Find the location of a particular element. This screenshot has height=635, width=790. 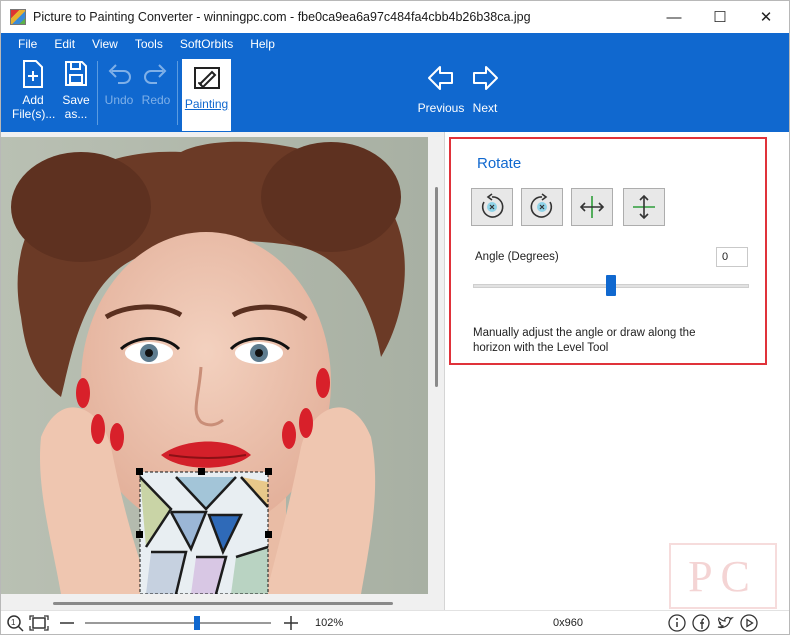

zoom-out-button is located at coordinates (67, 623).